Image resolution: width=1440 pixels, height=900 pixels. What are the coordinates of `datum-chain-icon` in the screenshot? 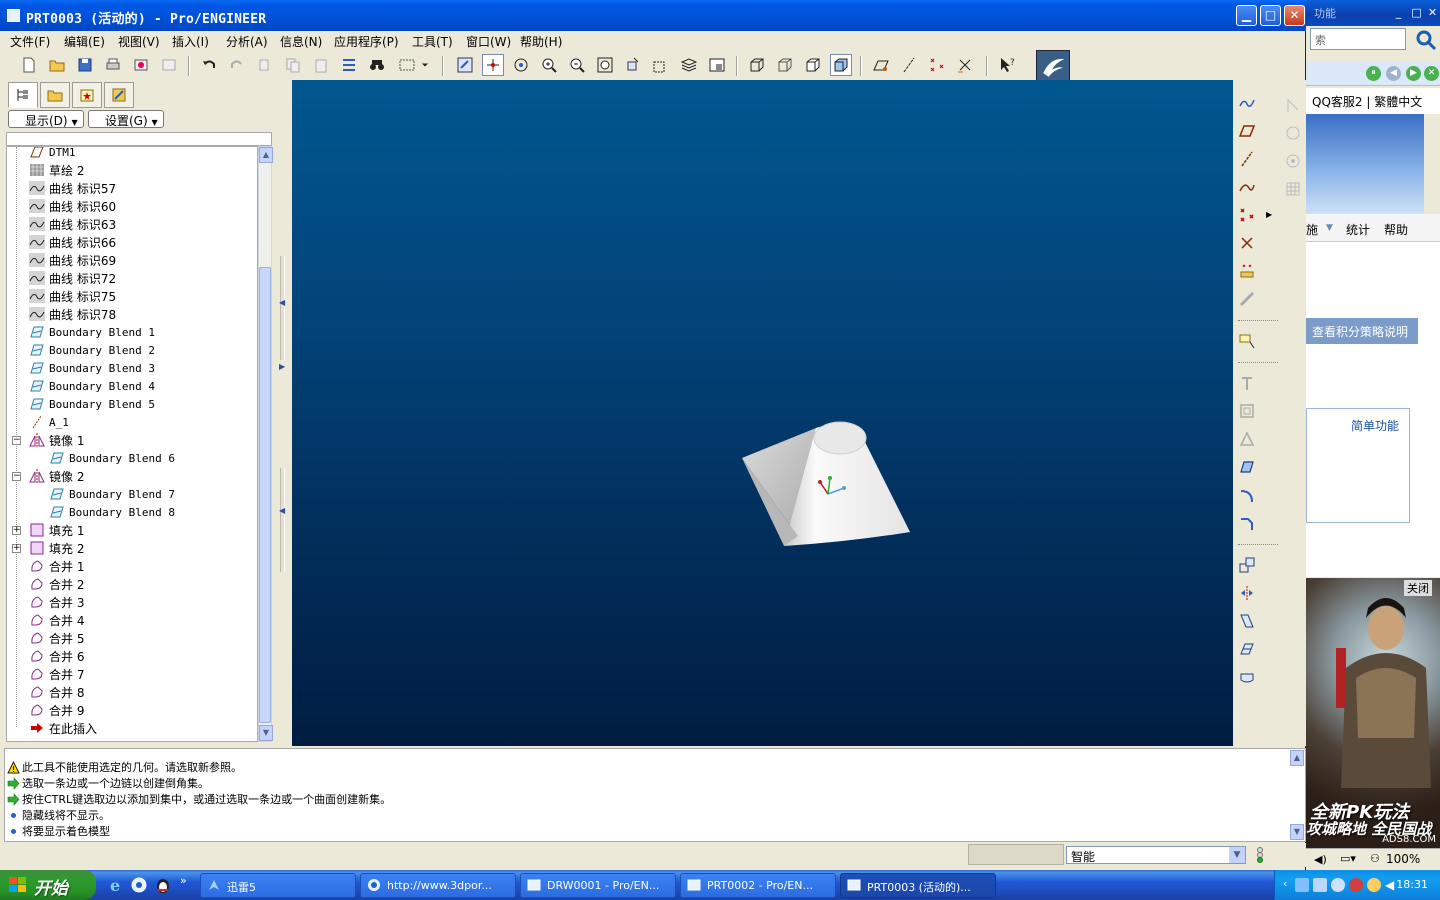 It's located at (1247, 299).